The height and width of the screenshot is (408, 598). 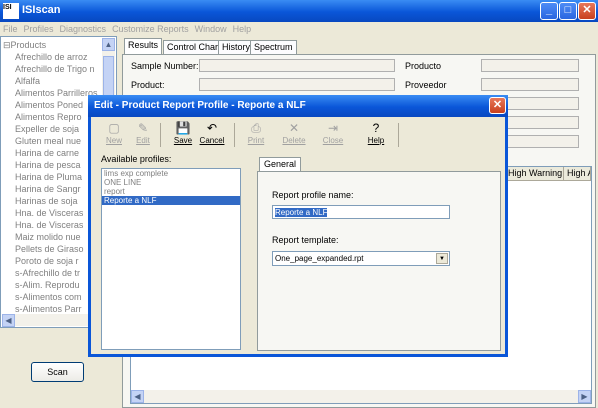 I want to click on menu-profiles: Profiles, so click(x=39, y=29).